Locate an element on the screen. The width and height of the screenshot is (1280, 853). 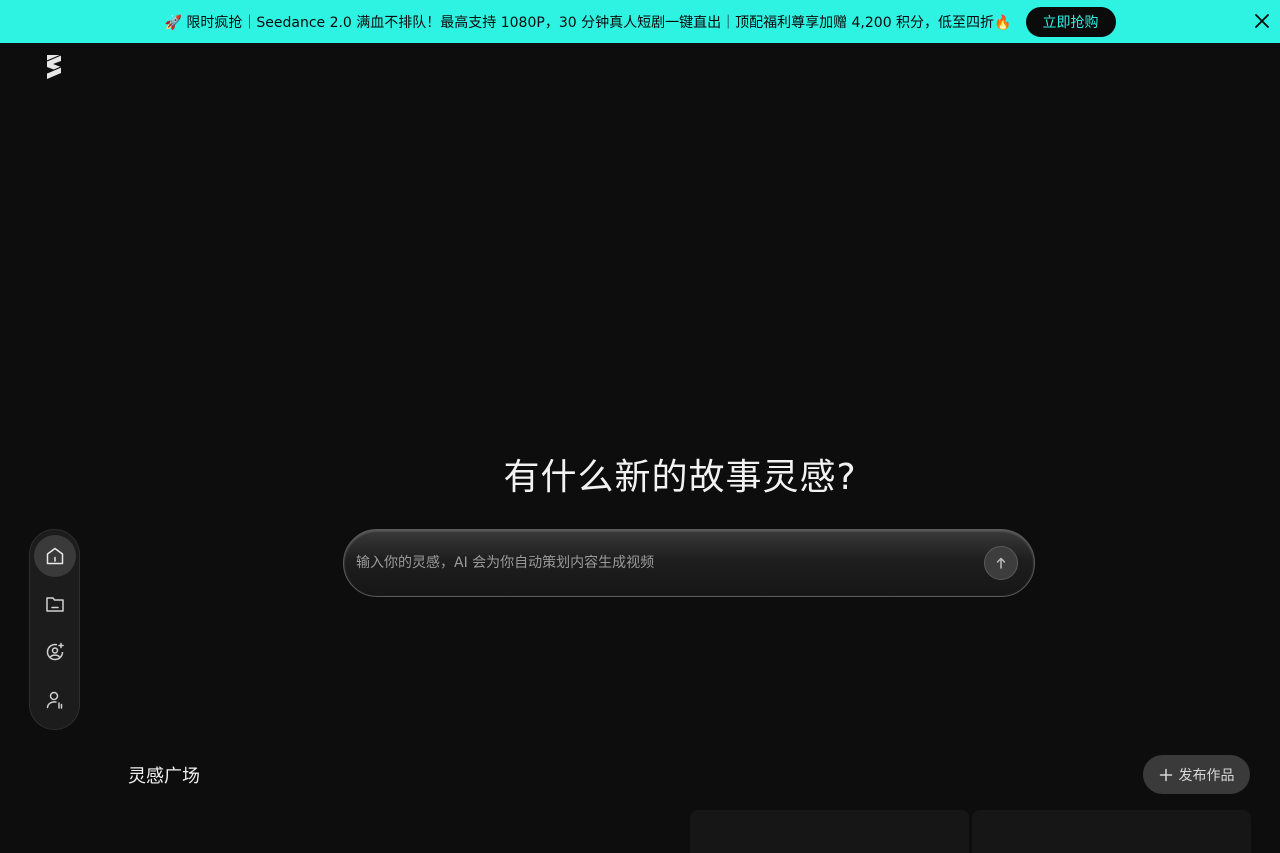
plus-icon is located at coordinates (1165, 774).